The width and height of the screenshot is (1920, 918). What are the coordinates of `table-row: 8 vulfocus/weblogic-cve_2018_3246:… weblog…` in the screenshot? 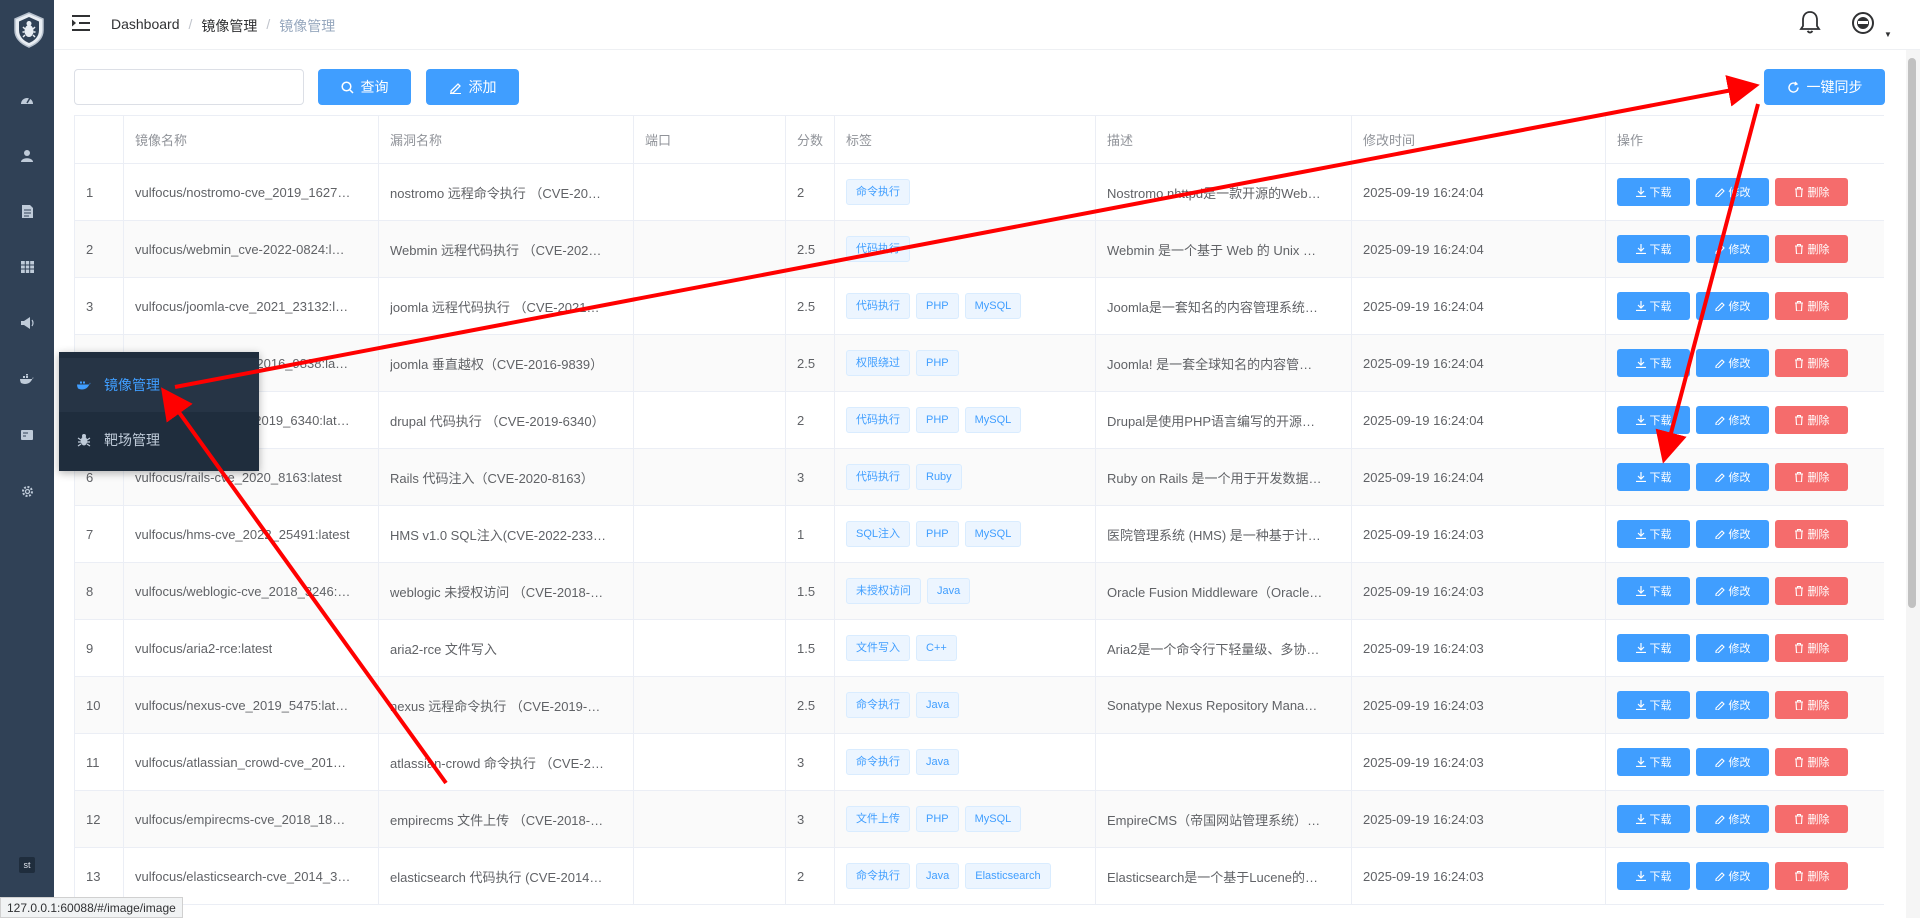 It's located at (979, 591).